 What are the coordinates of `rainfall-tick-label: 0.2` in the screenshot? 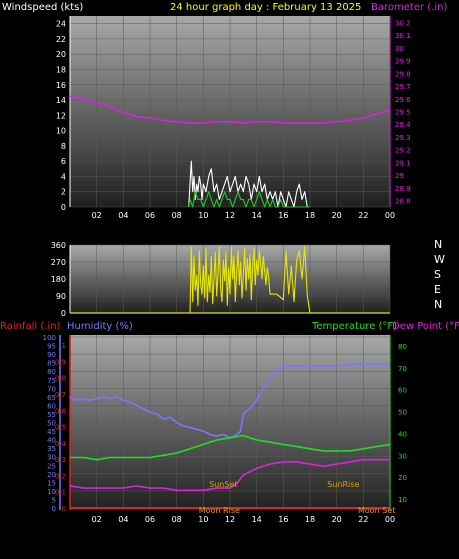 It's located at (60, 476).